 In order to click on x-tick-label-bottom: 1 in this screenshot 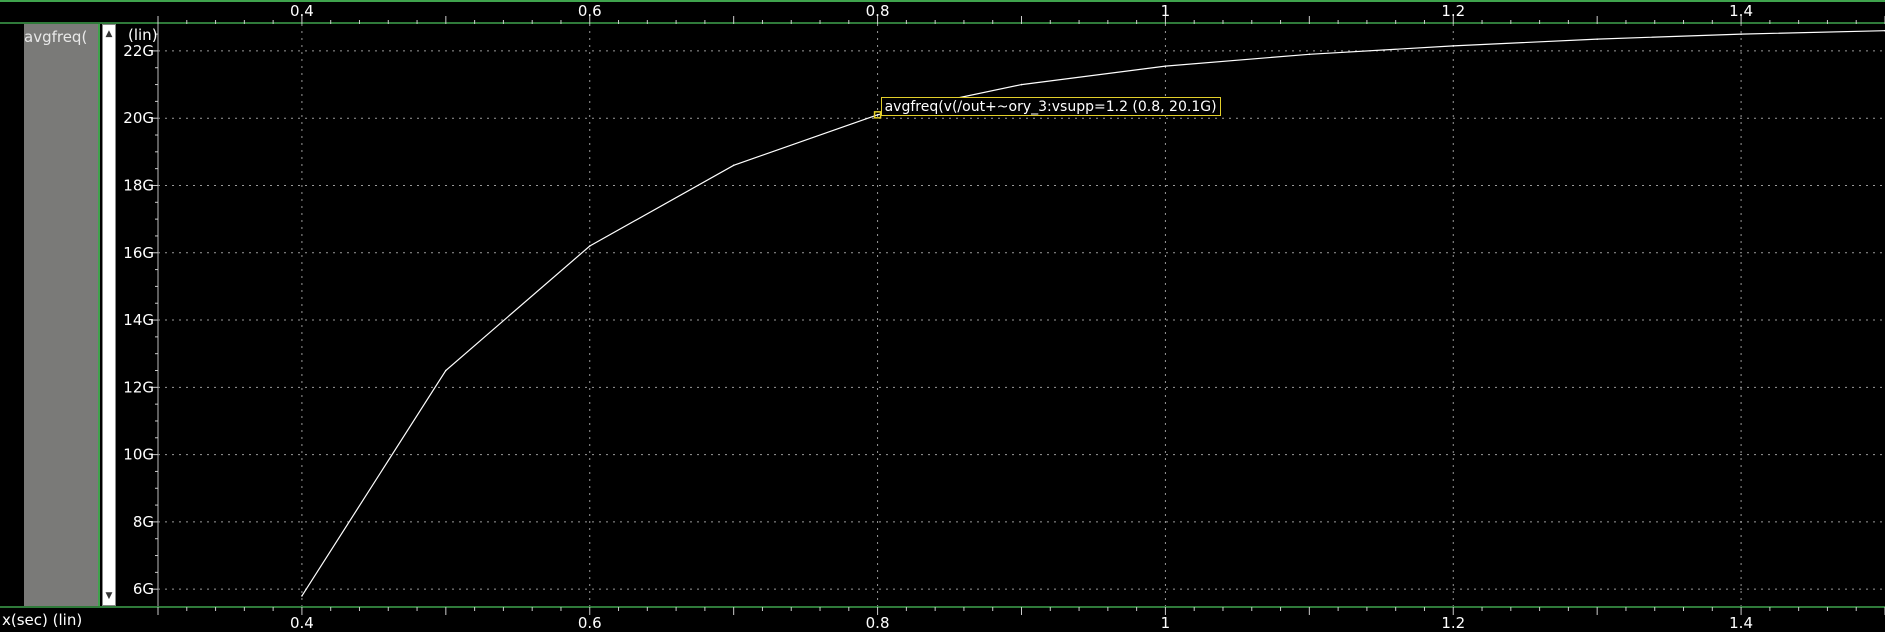, I will do `click(1166, 623)`.